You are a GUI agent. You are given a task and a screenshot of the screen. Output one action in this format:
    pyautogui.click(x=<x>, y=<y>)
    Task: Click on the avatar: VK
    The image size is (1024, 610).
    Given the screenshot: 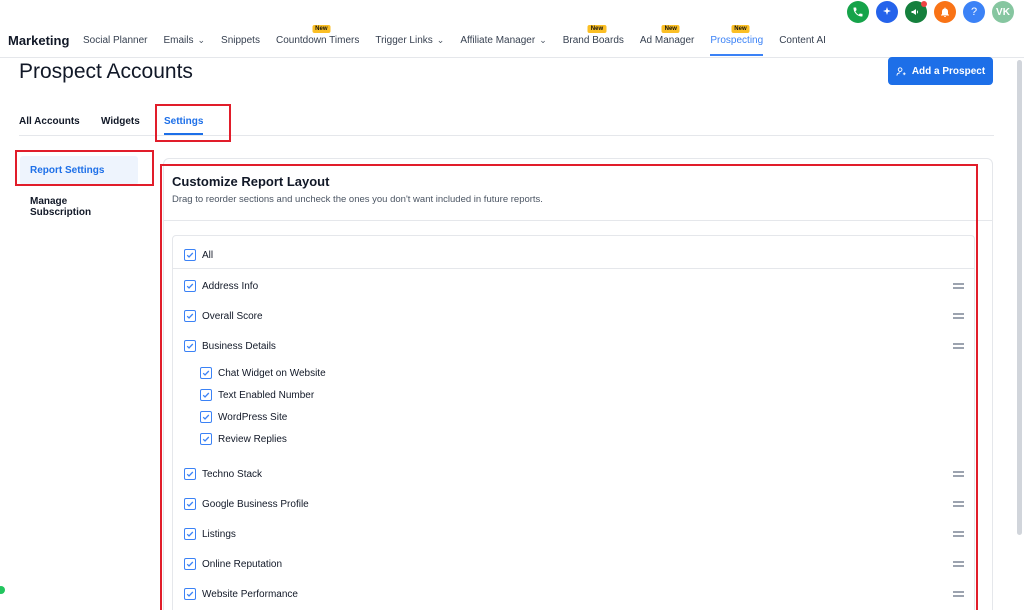 What is the action you would take?
    pyautogui.click(x=1003, y=12)
    